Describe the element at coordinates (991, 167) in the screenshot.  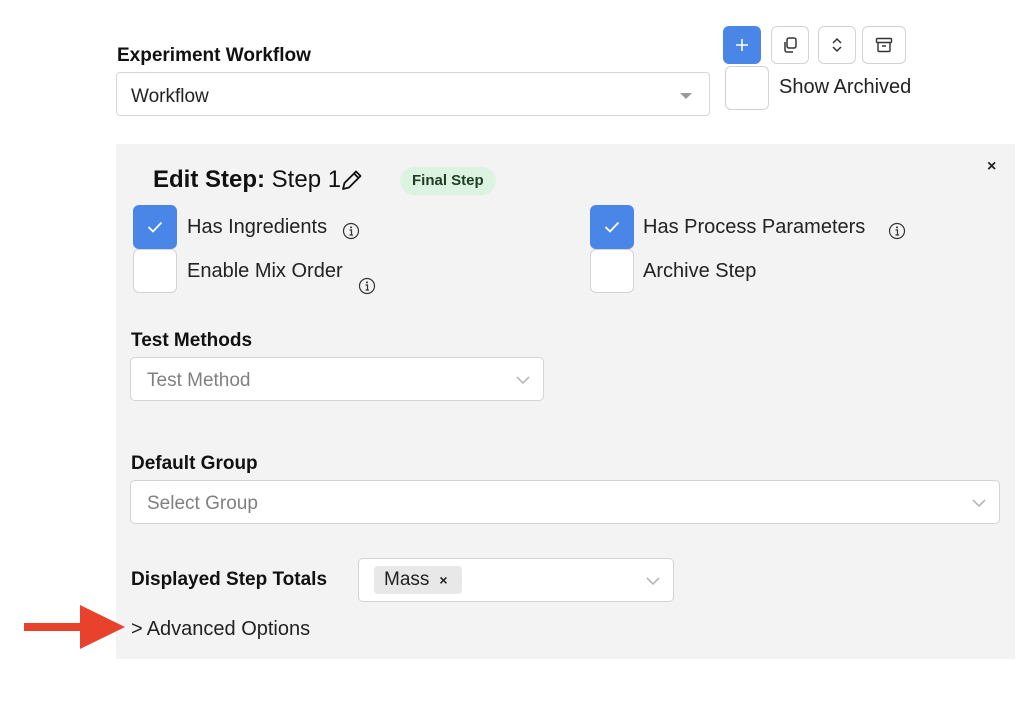
I see `close-button: ×` at that location.